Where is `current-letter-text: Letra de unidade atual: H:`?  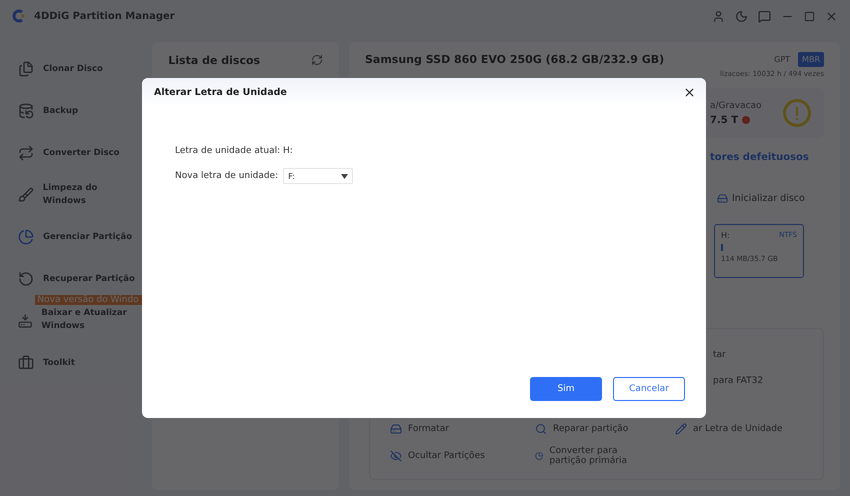
current-letter-text: Letra de unidade atual: H: is located at coordinates (234, 151).